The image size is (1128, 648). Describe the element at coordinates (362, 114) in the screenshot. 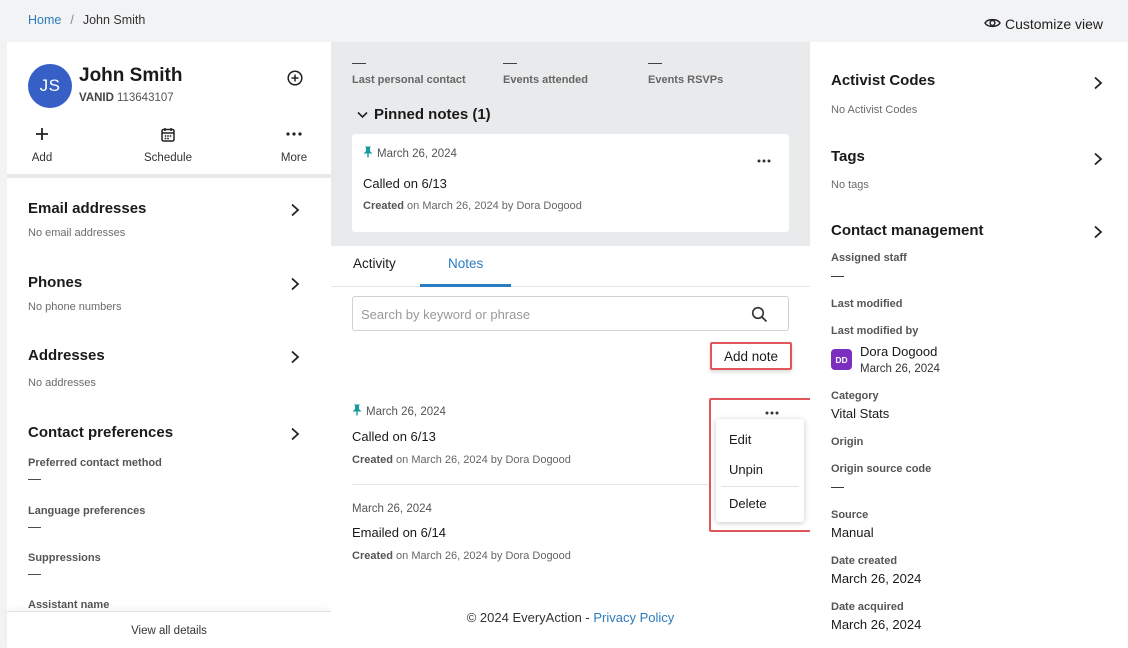

I see `chevron-down-icon` at that location.